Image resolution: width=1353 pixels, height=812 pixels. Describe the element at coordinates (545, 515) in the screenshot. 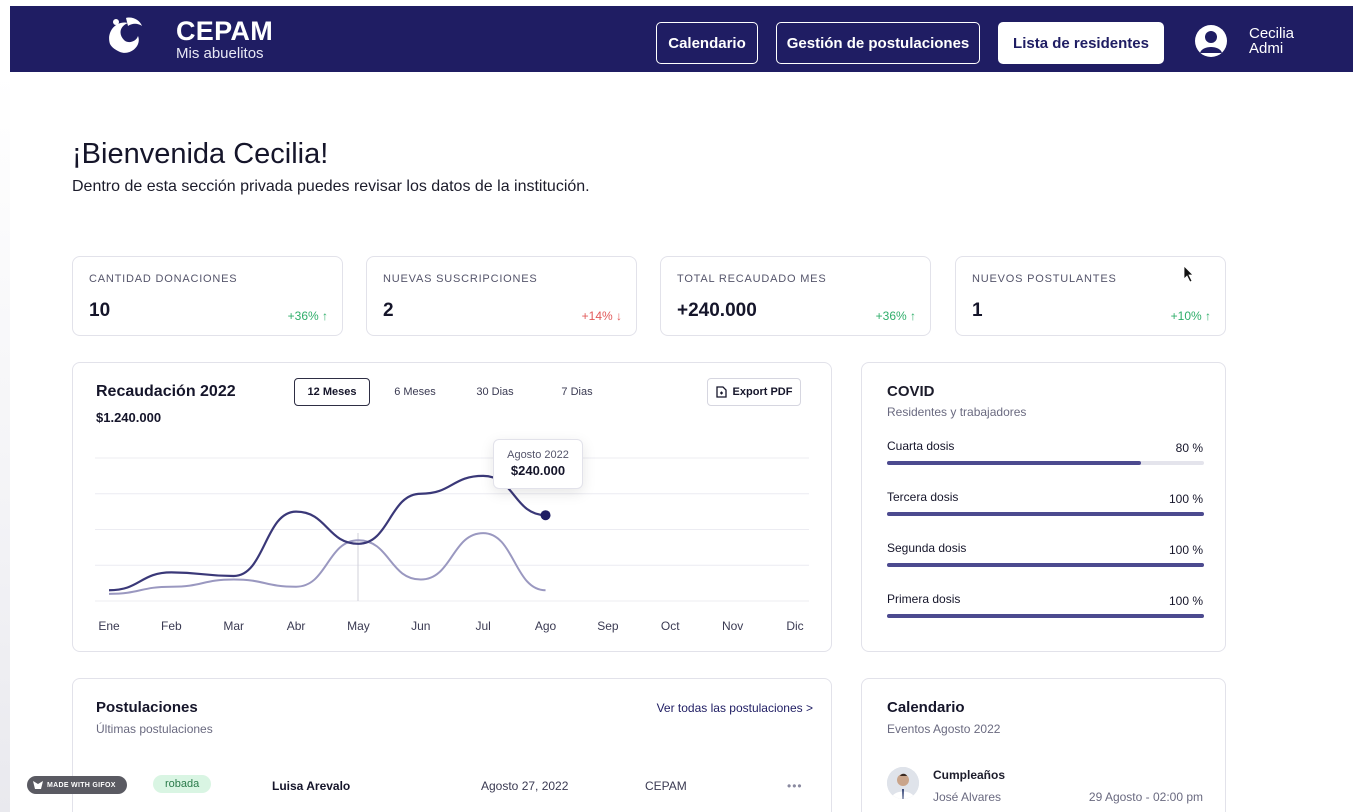

I see `highlight-point` at that location.